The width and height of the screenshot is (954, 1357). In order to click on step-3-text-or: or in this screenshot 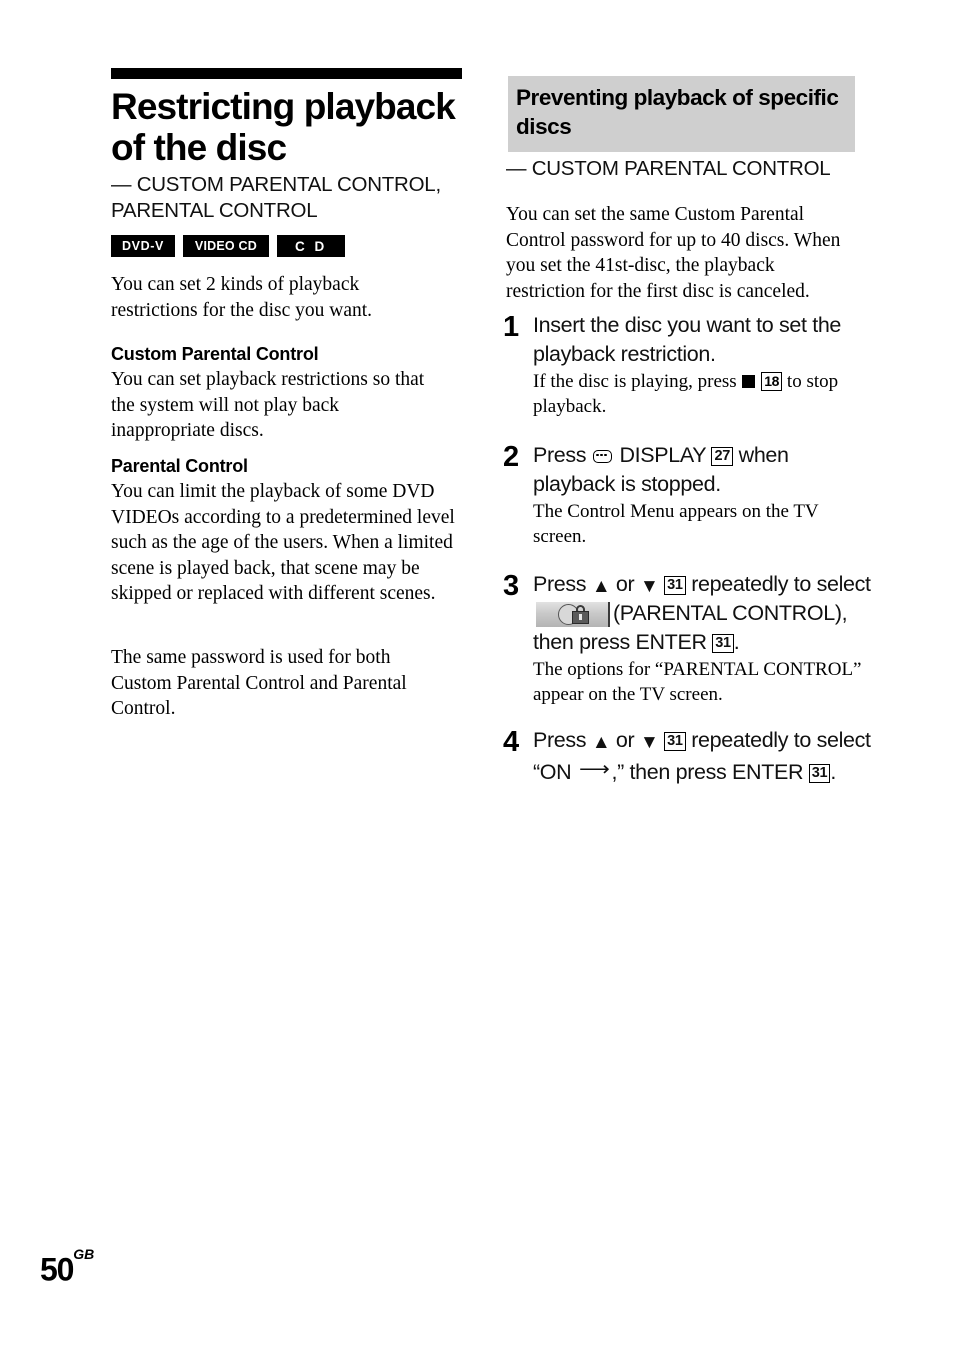, I will do `click(625, 584)`.